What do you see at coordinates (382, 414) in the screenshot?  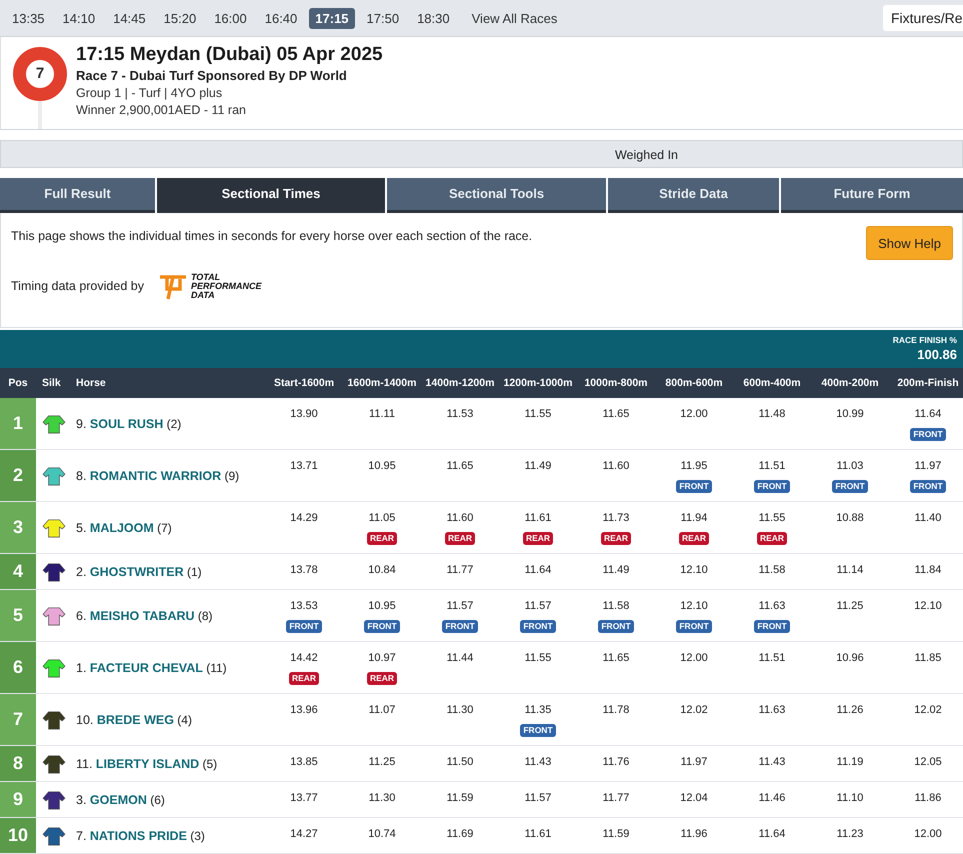 I see `section-time: 11.11` at bounding box center [382, 414].